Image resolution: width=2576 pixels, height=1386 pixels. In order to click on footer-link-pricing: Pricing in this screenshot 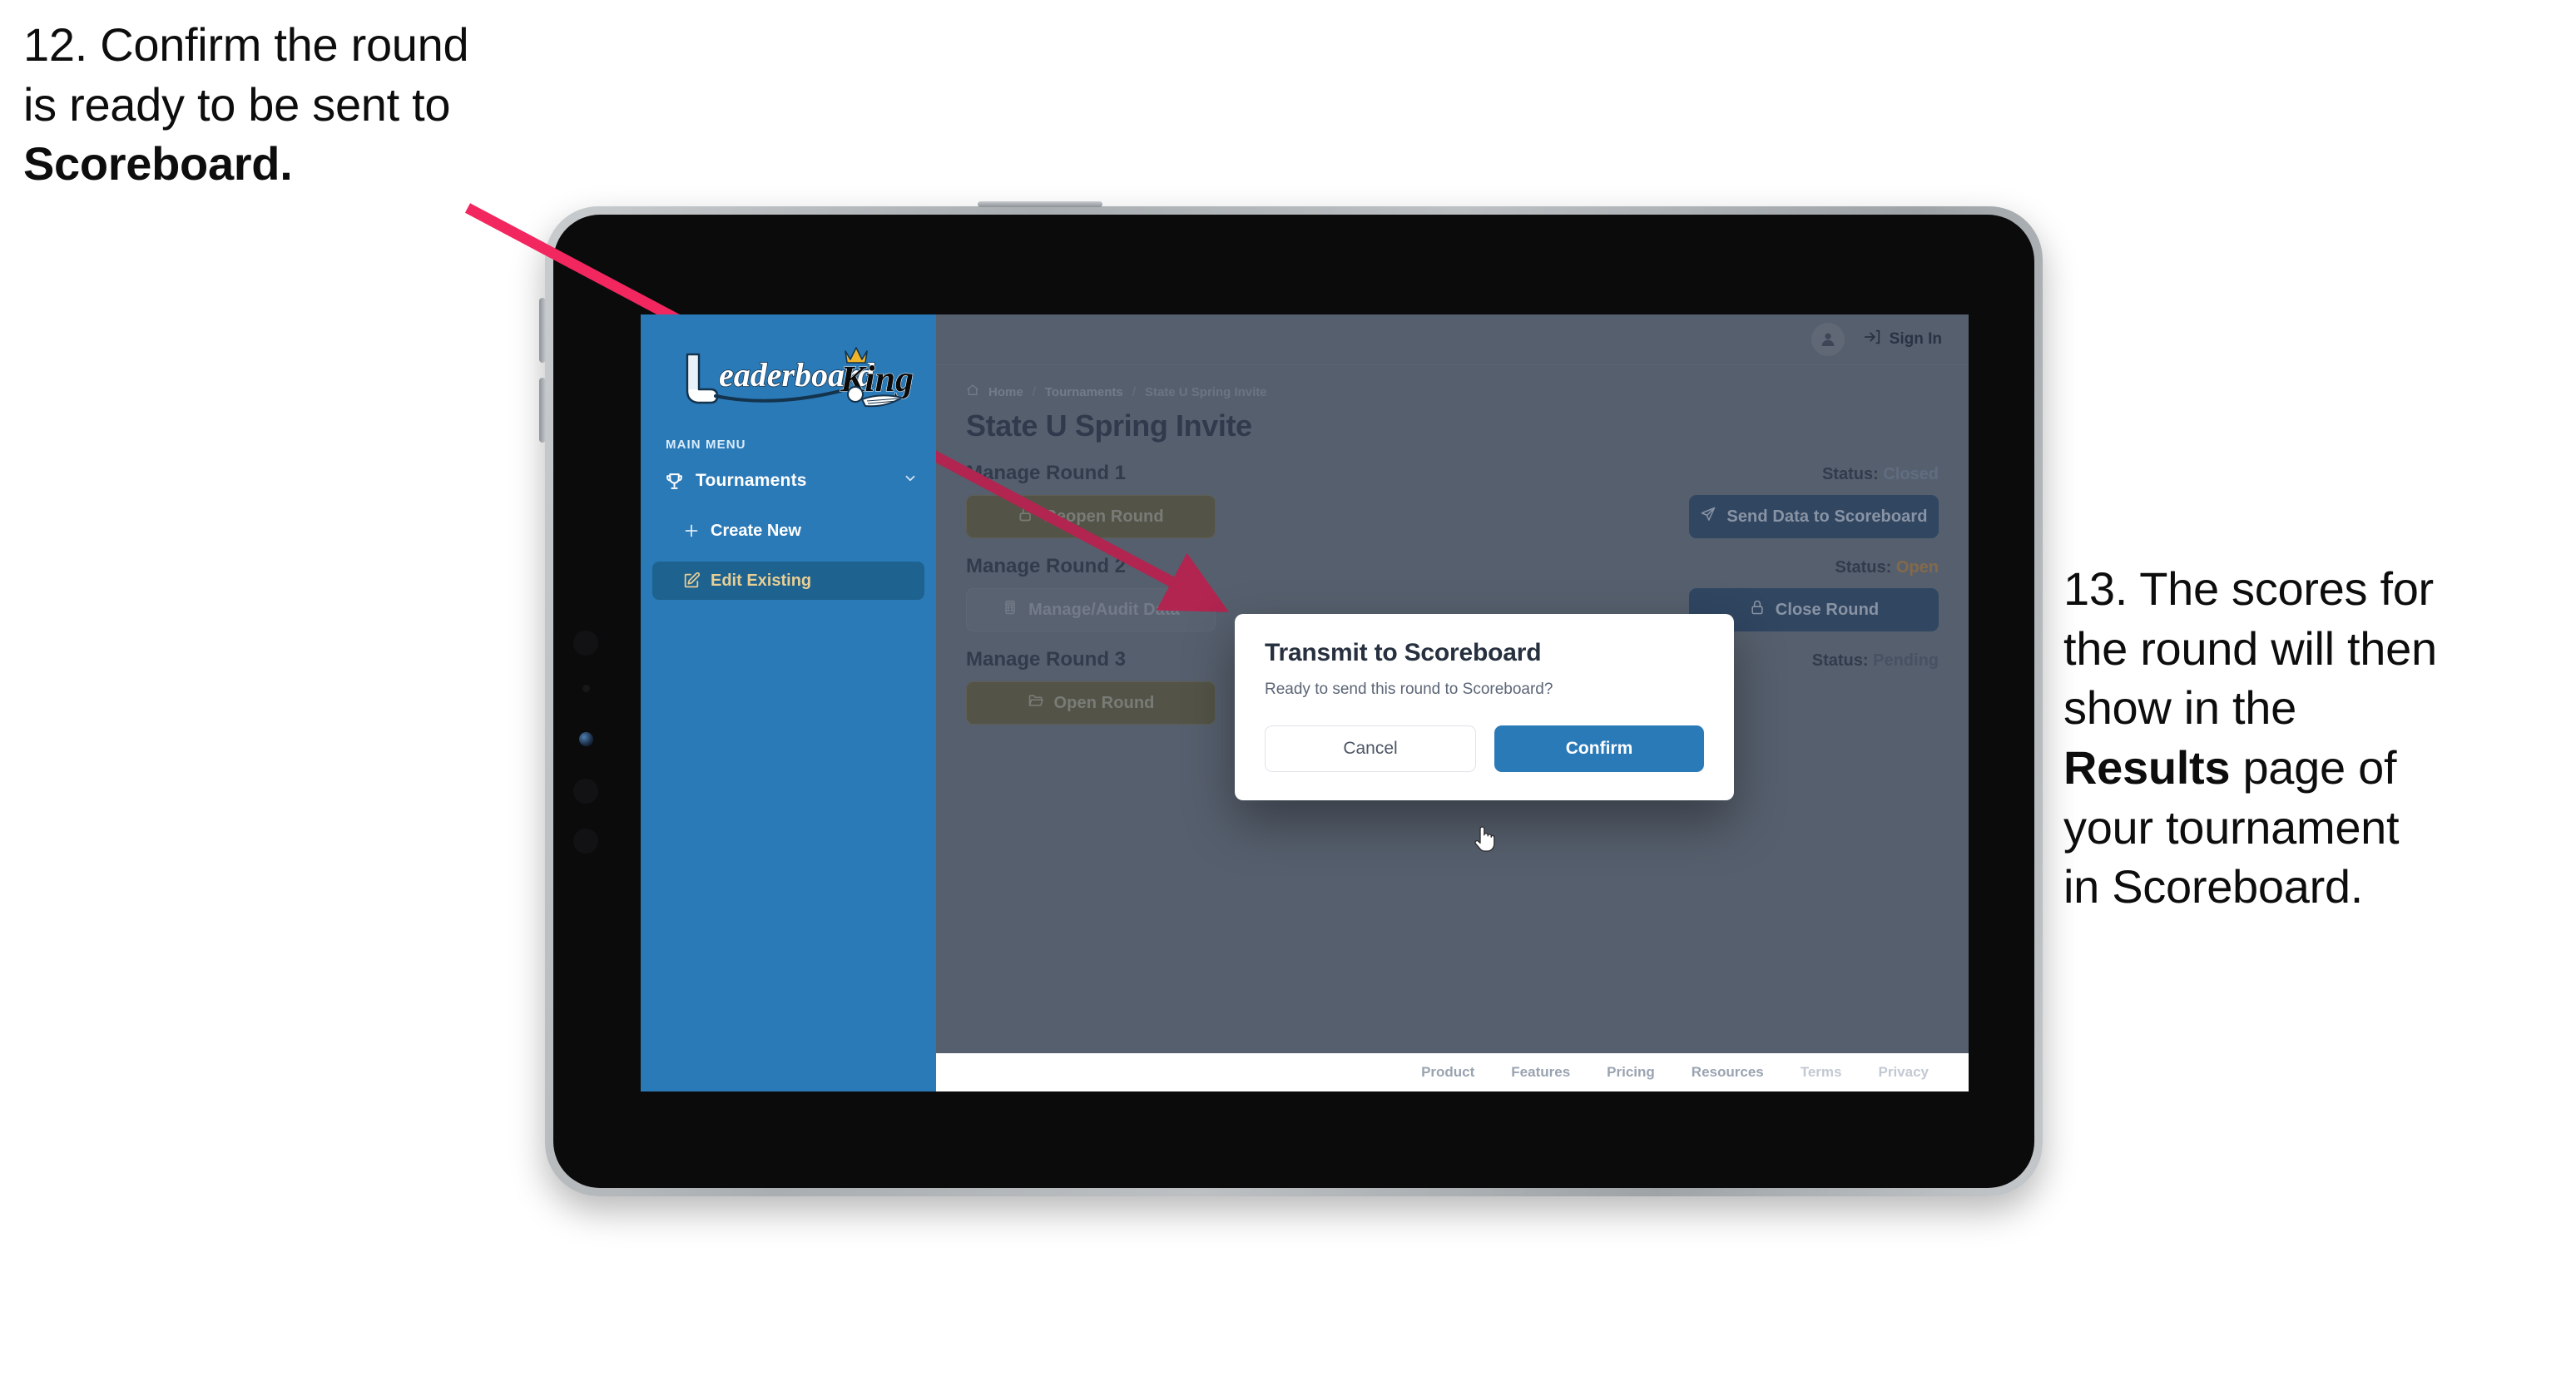, I will do `click(1631, 1073)`.